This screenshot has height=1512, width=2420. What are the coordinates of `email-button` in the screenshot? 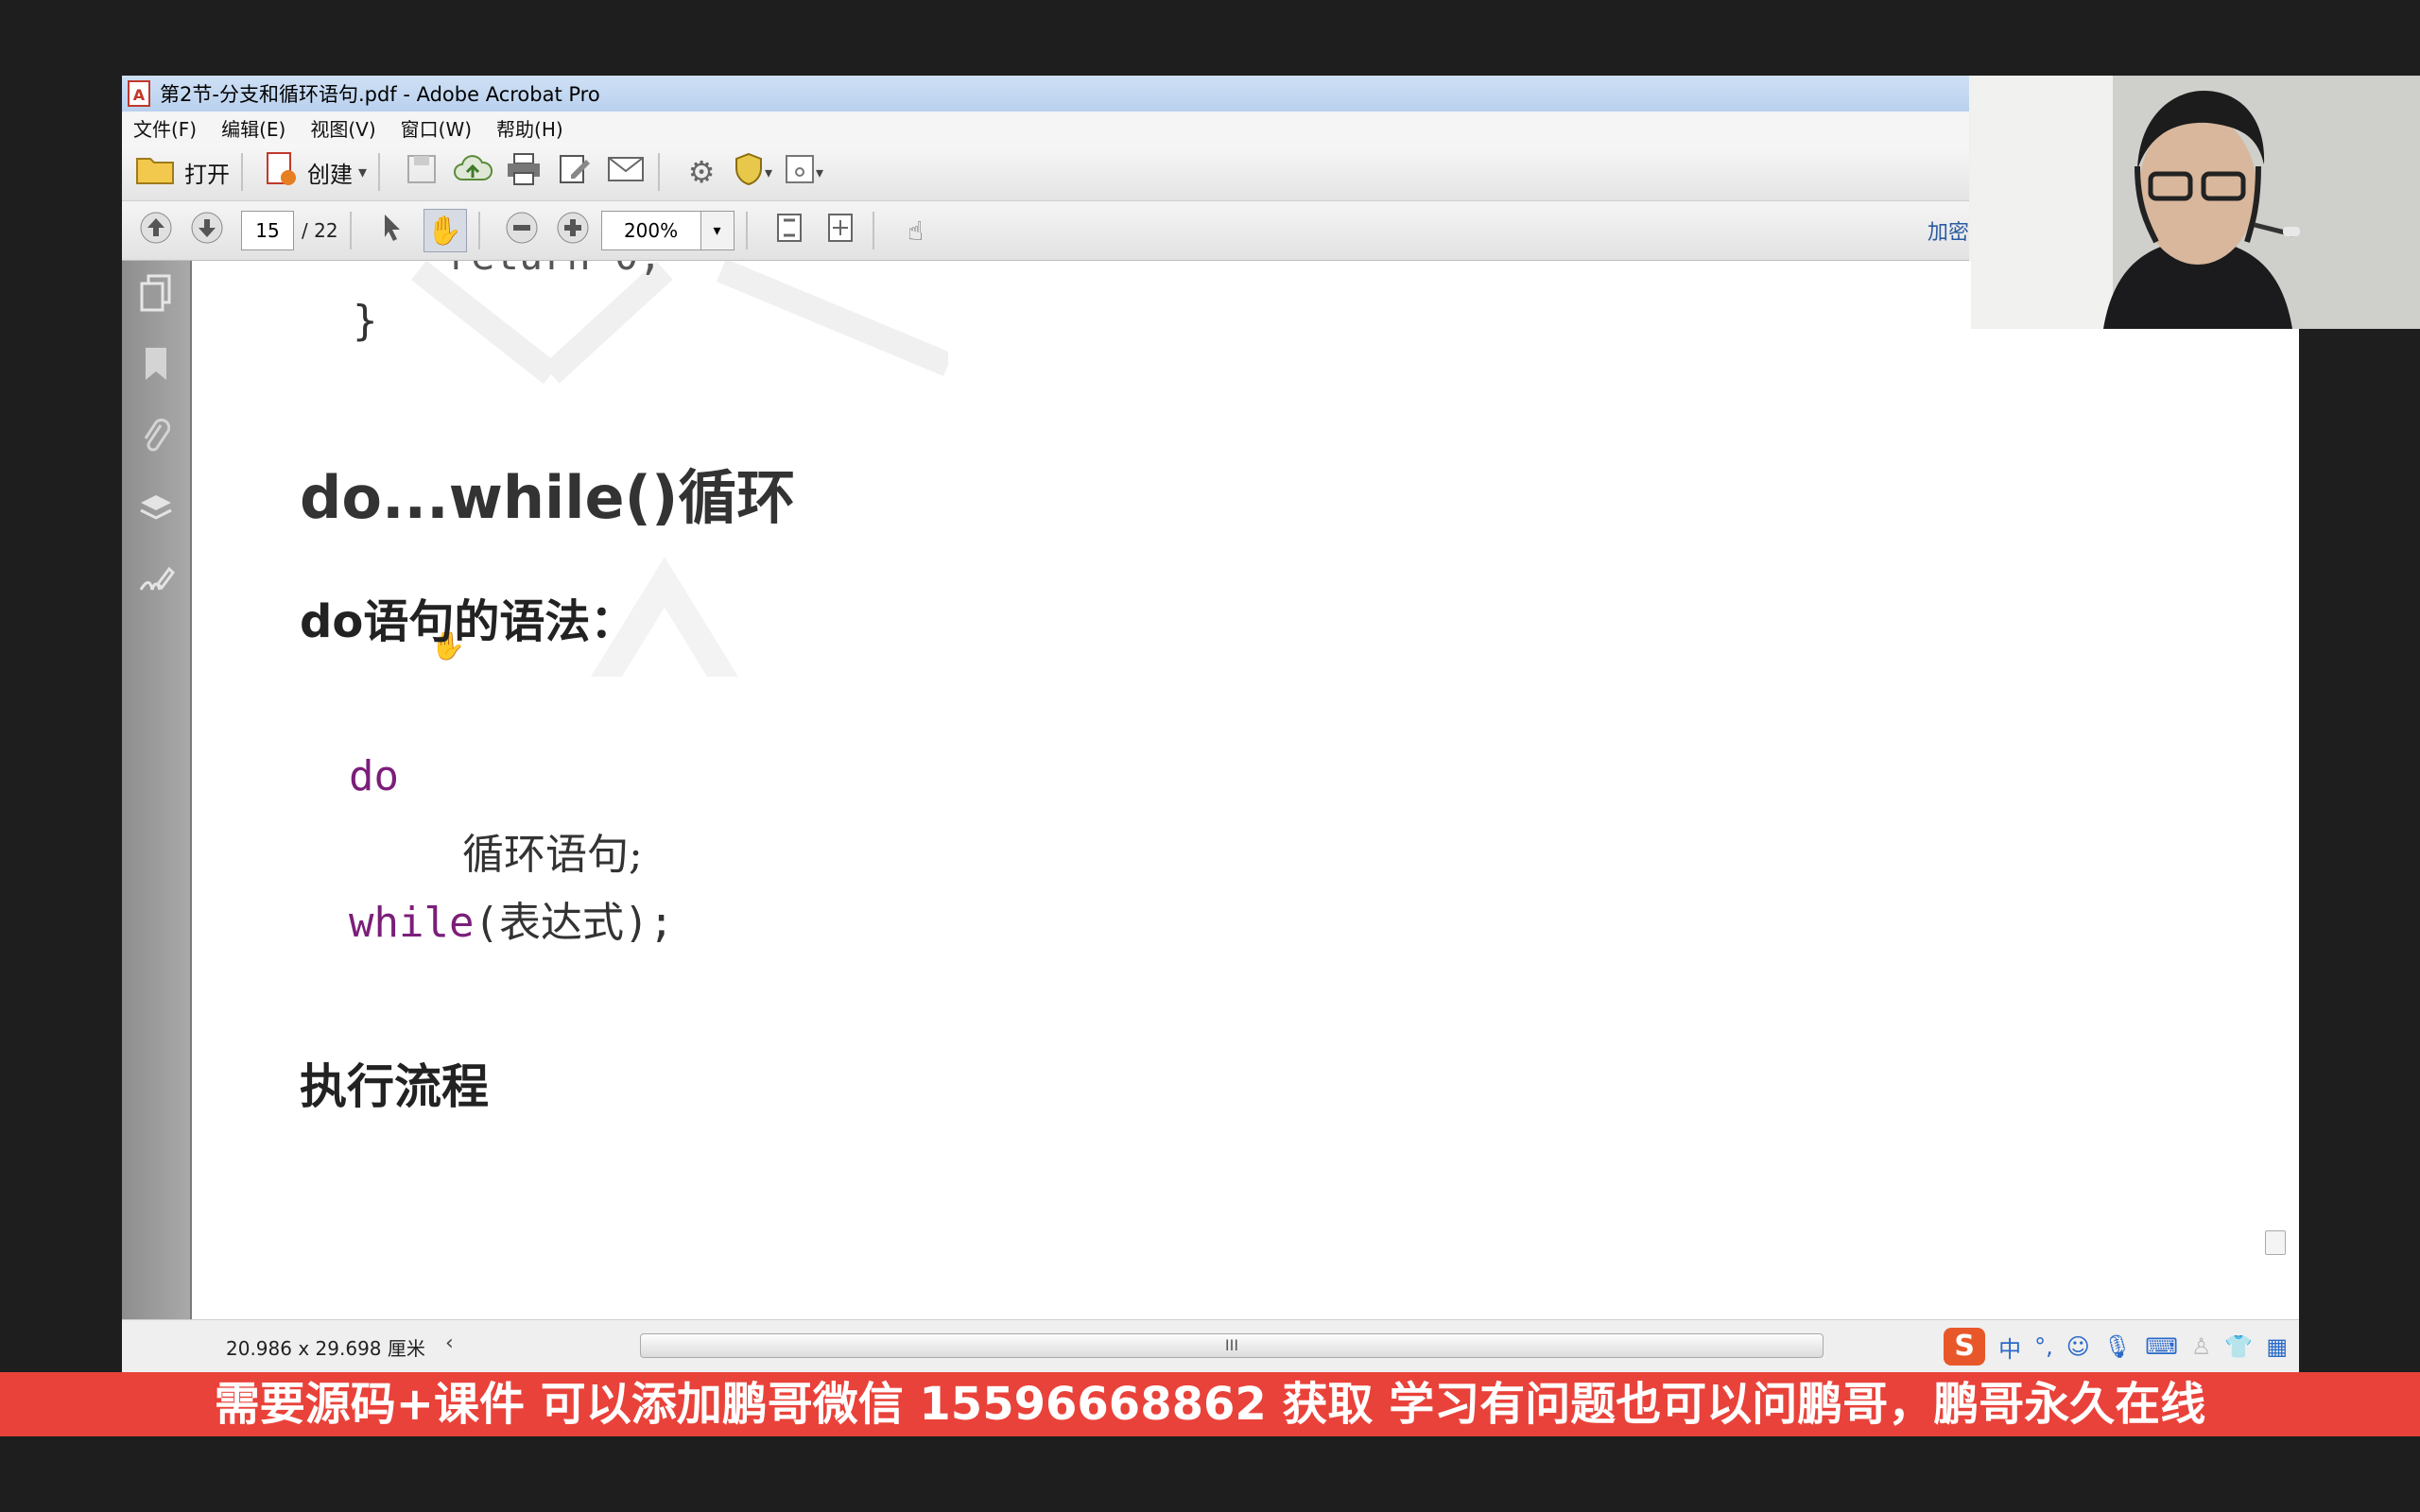 It's located at (626, 172).